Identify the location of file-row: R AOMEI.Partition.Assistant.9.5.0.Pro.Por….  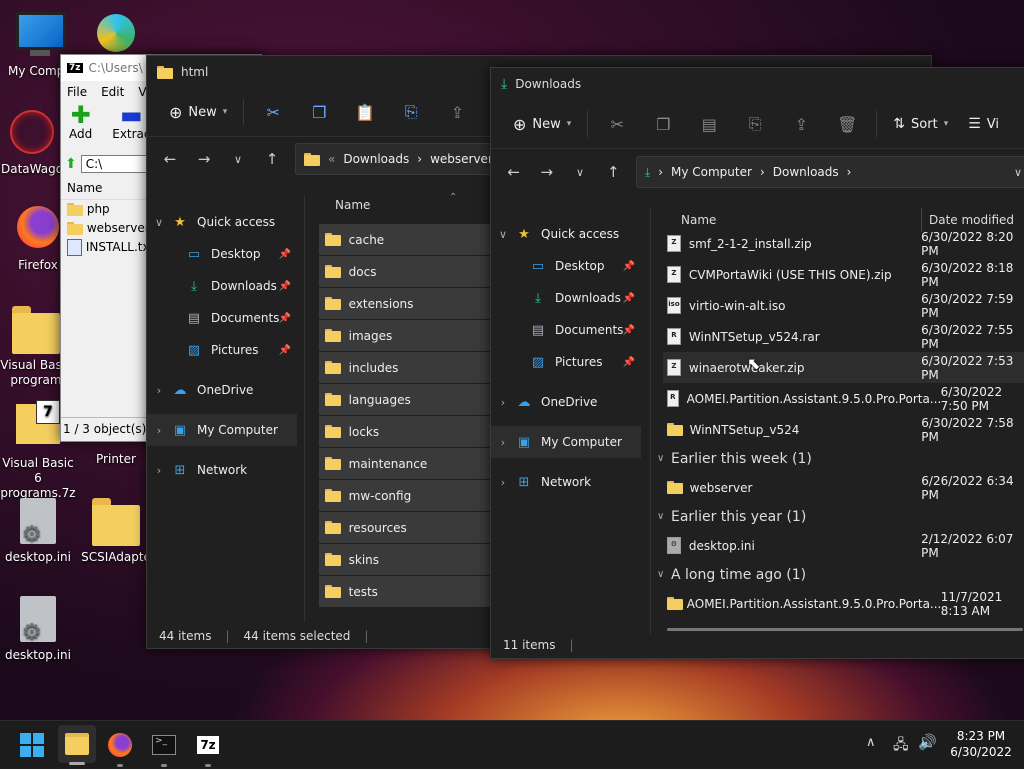
(843, 398).